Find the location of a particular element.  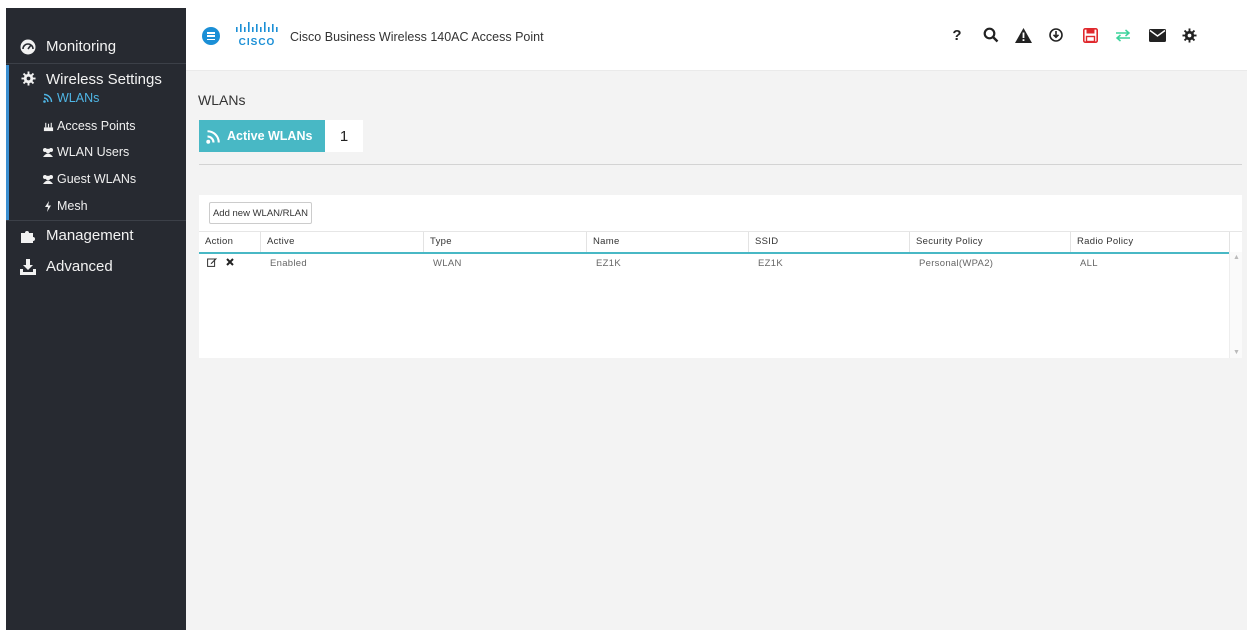

active-wlans-count: 1 is located at coordinates (344, 136).